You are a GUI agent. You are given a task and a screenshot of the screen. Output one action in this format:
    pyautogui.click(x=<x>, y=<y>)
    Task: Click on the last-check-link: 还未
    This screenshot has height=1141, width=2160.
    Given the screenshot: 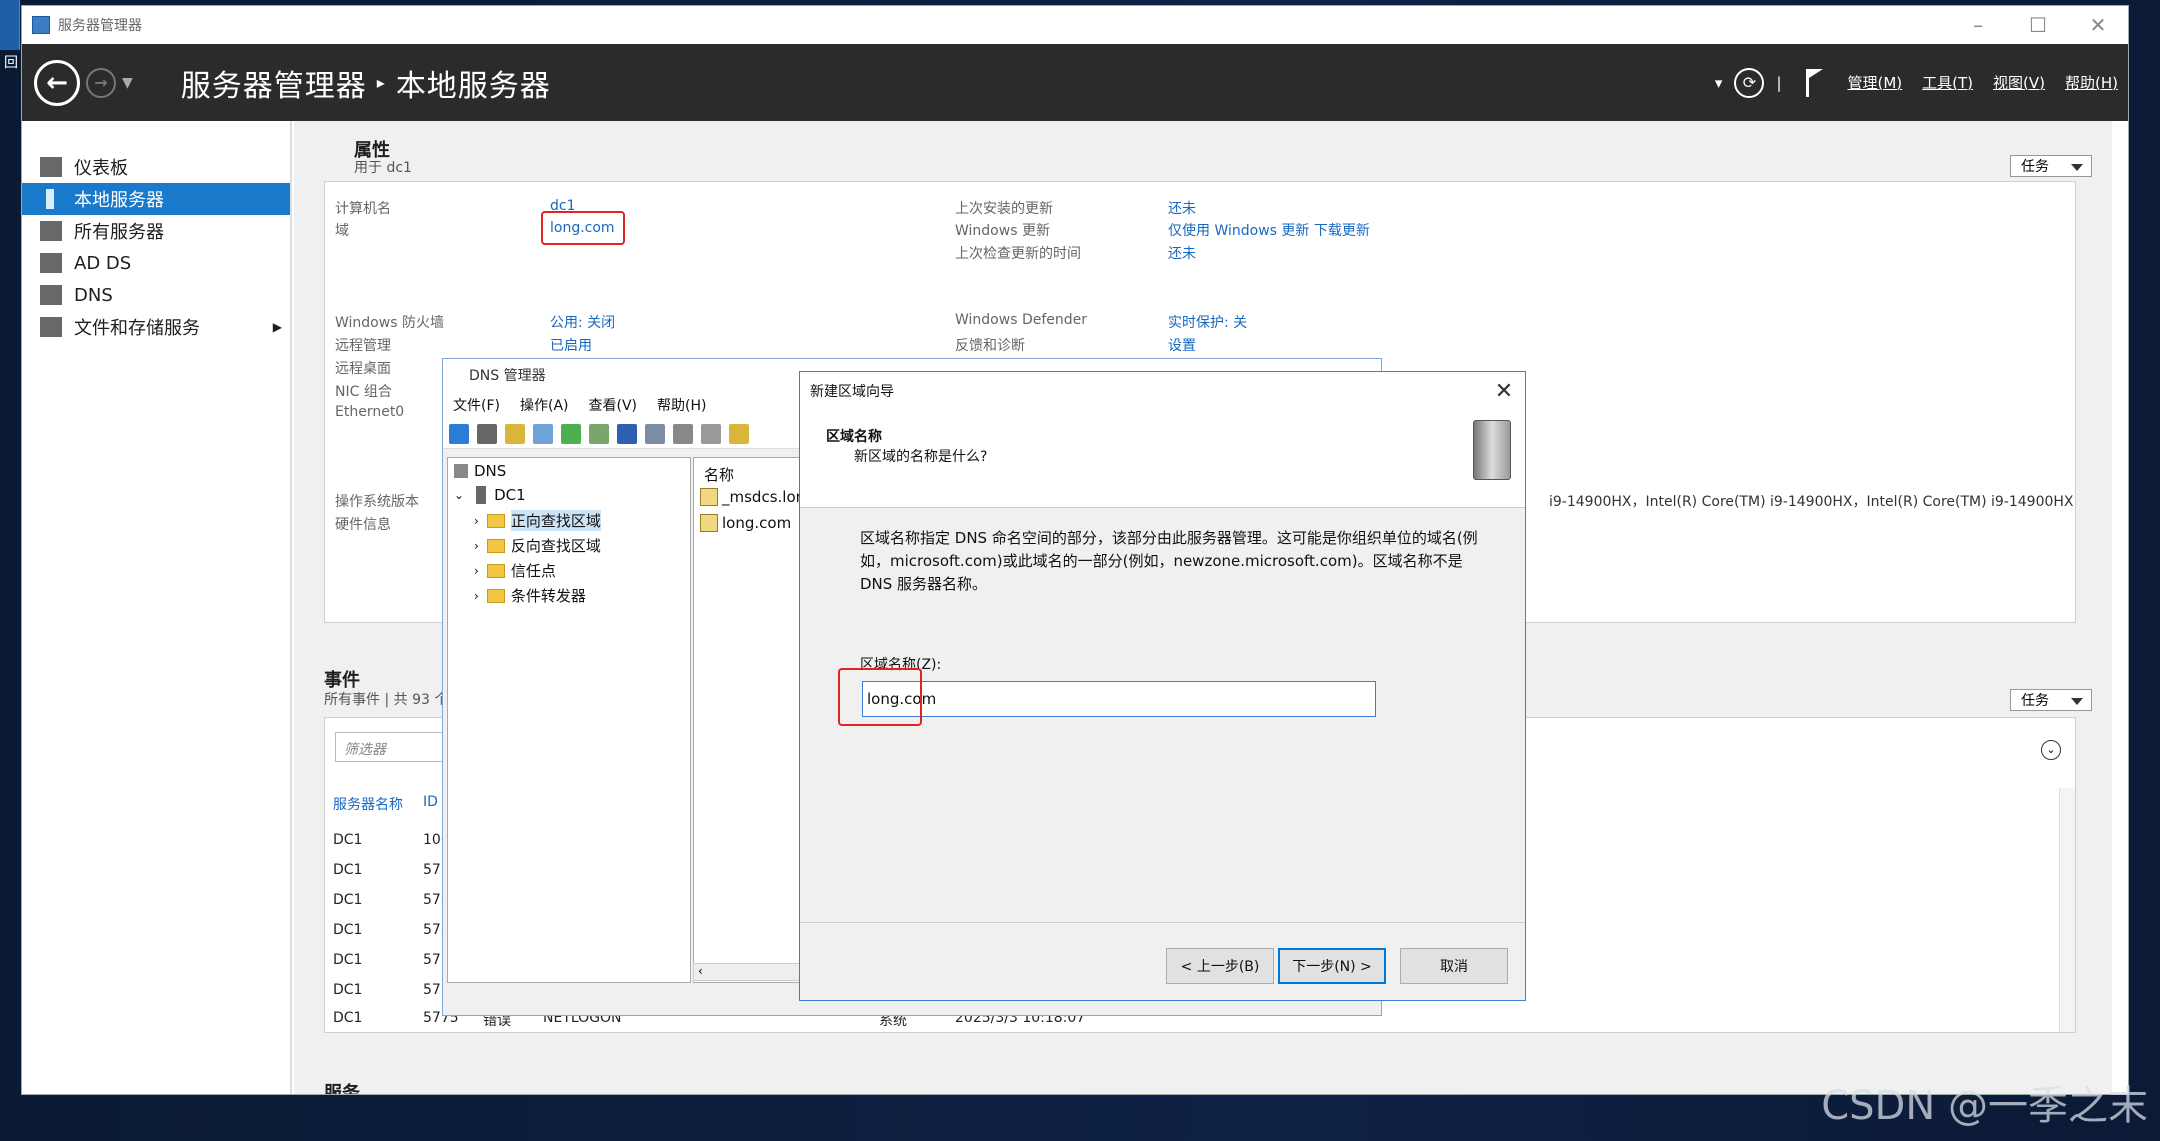 What is the action you would take?
    pyautogui.click(x=1182, y=253)
    